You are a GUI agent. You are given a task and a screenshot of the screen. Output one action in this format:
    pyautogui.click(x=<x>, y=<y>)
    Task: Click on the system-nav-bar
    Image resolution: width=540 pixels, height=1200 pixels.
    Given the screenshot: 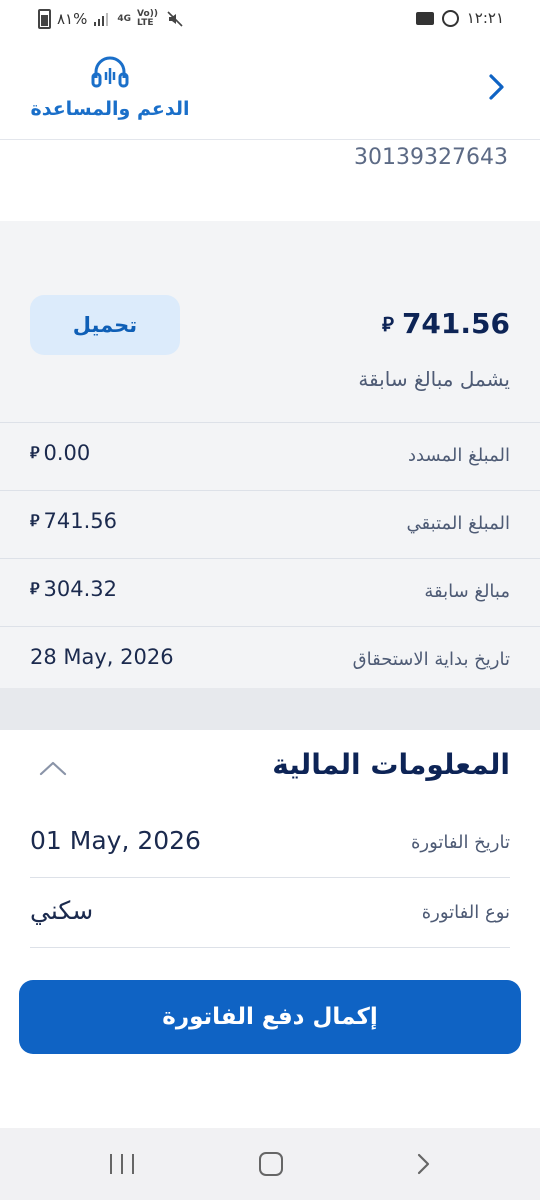 What is the action you would take?
    pyautogui.click(x=270, y=1164)
    